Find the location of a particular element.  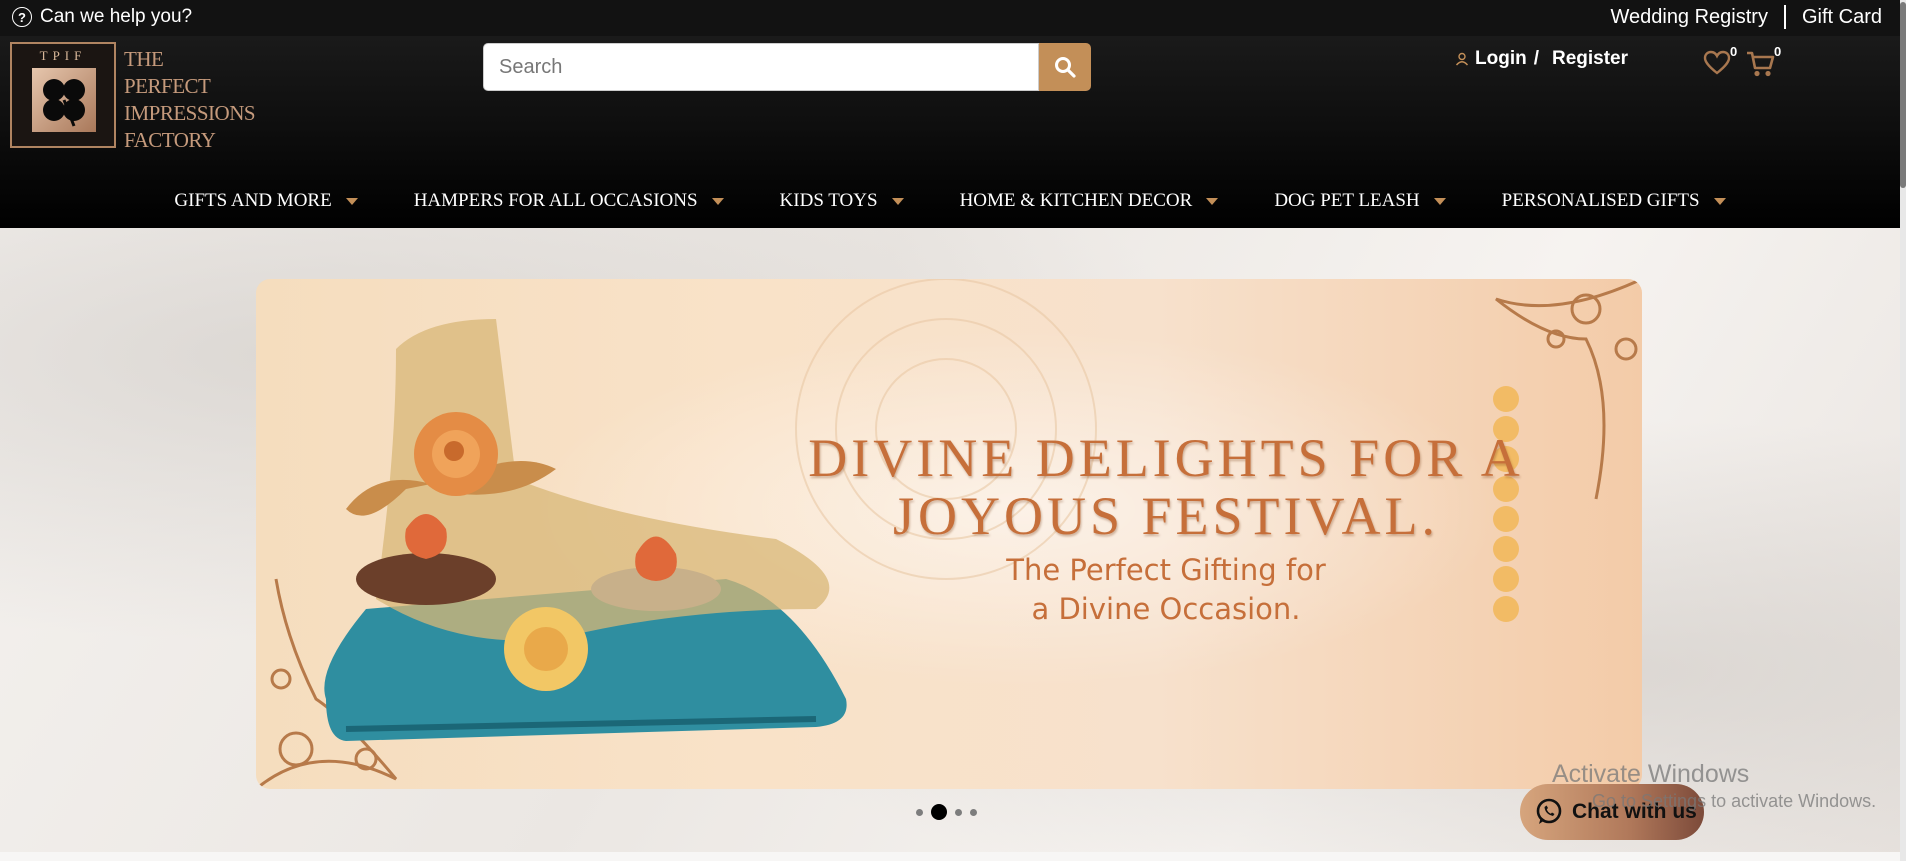

logo-wordmark: THE PERFECT IMPRESSIONS FACTORY is located at coordinates (190, 100).